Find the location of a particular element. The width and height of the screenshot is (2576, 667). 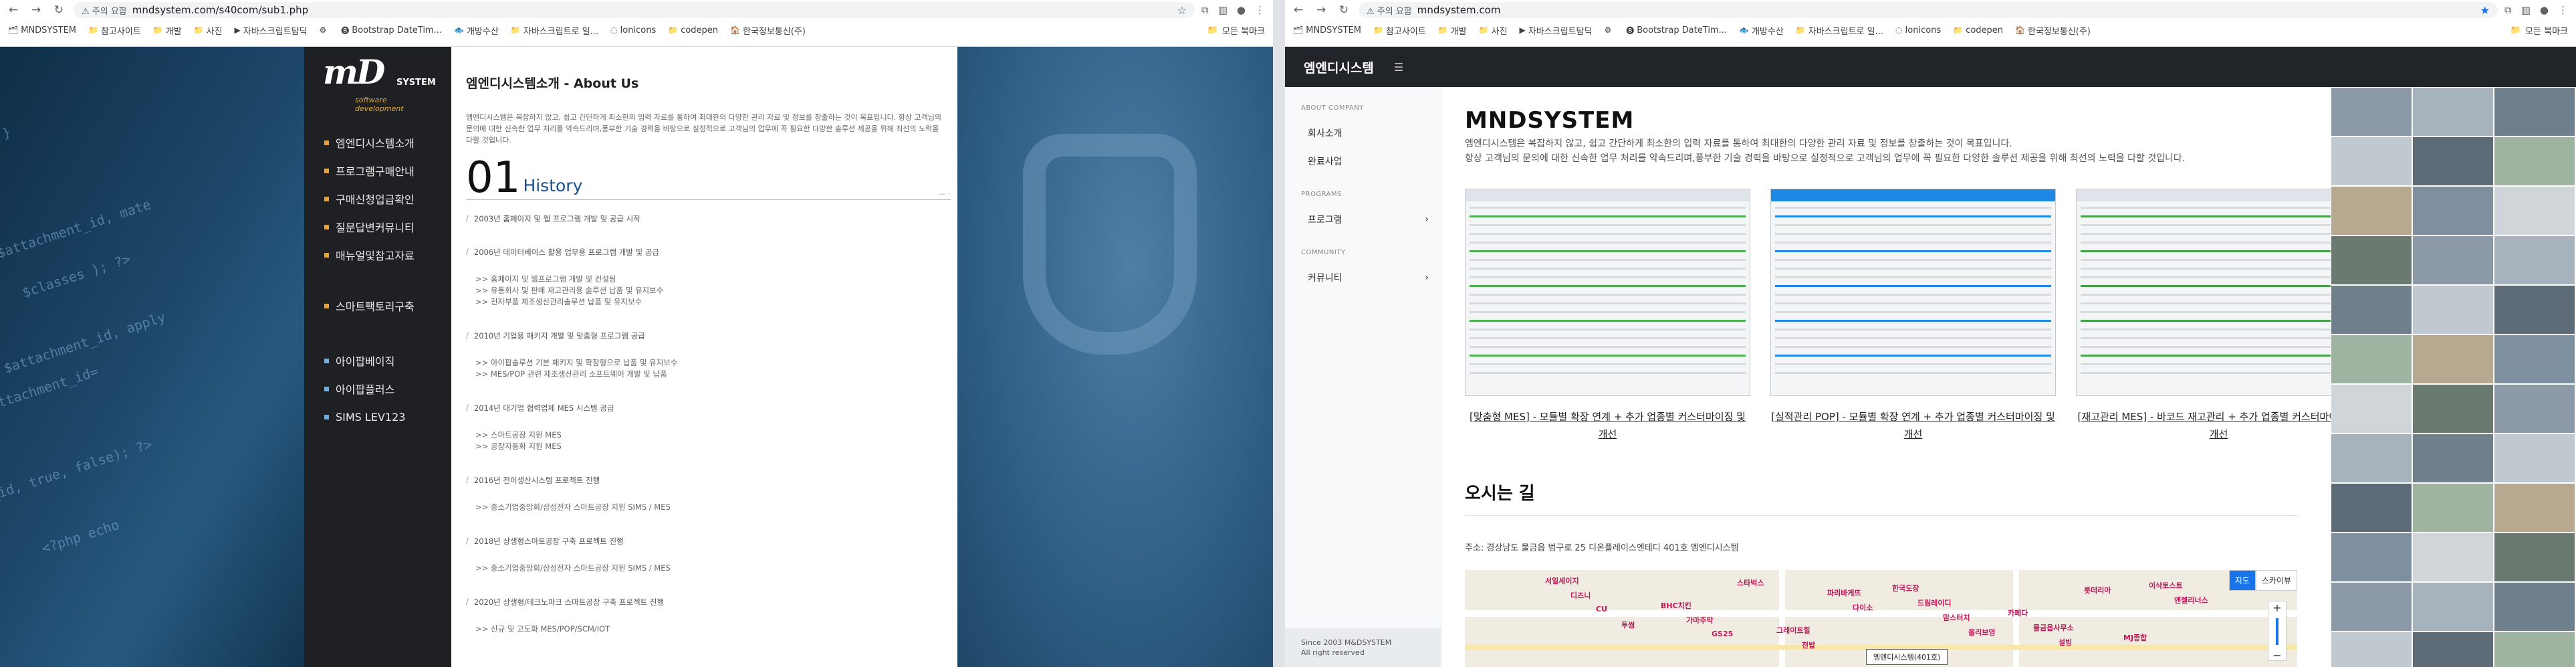

map-poi: 파리바게뜨 is located at coordinates (1844, 592).